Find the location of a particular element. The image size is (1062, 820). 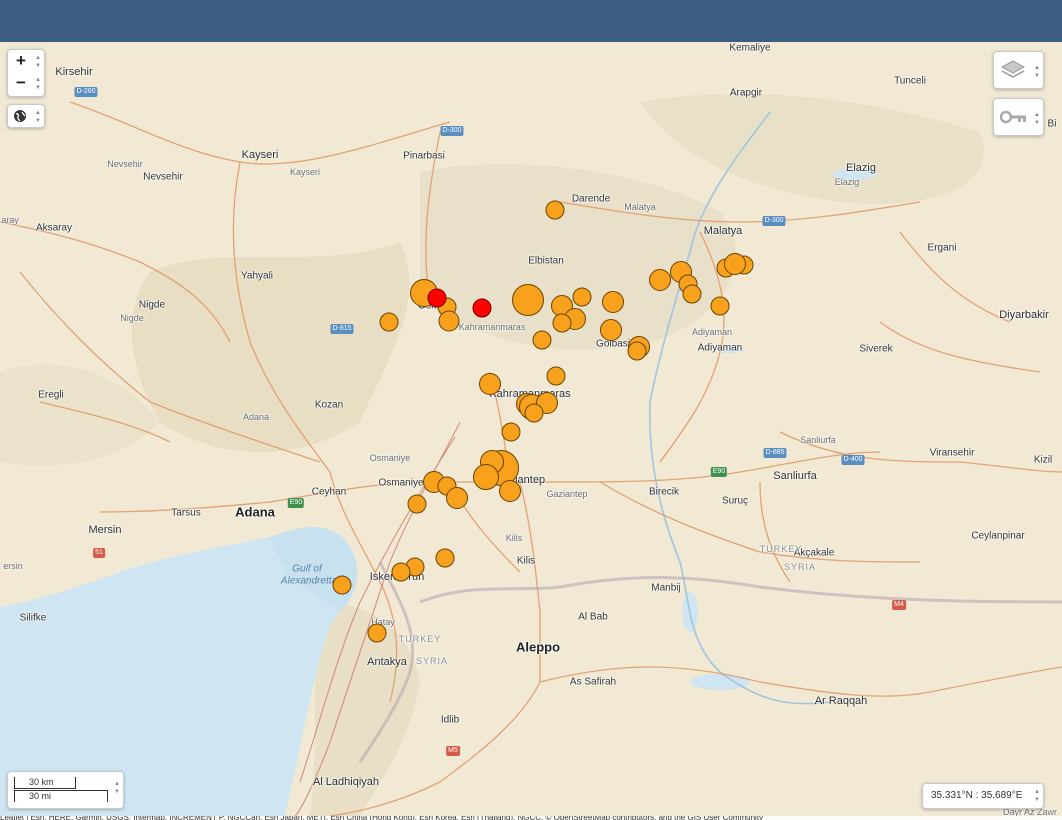

place-label: Ergani is located at coordinates (942, 248).